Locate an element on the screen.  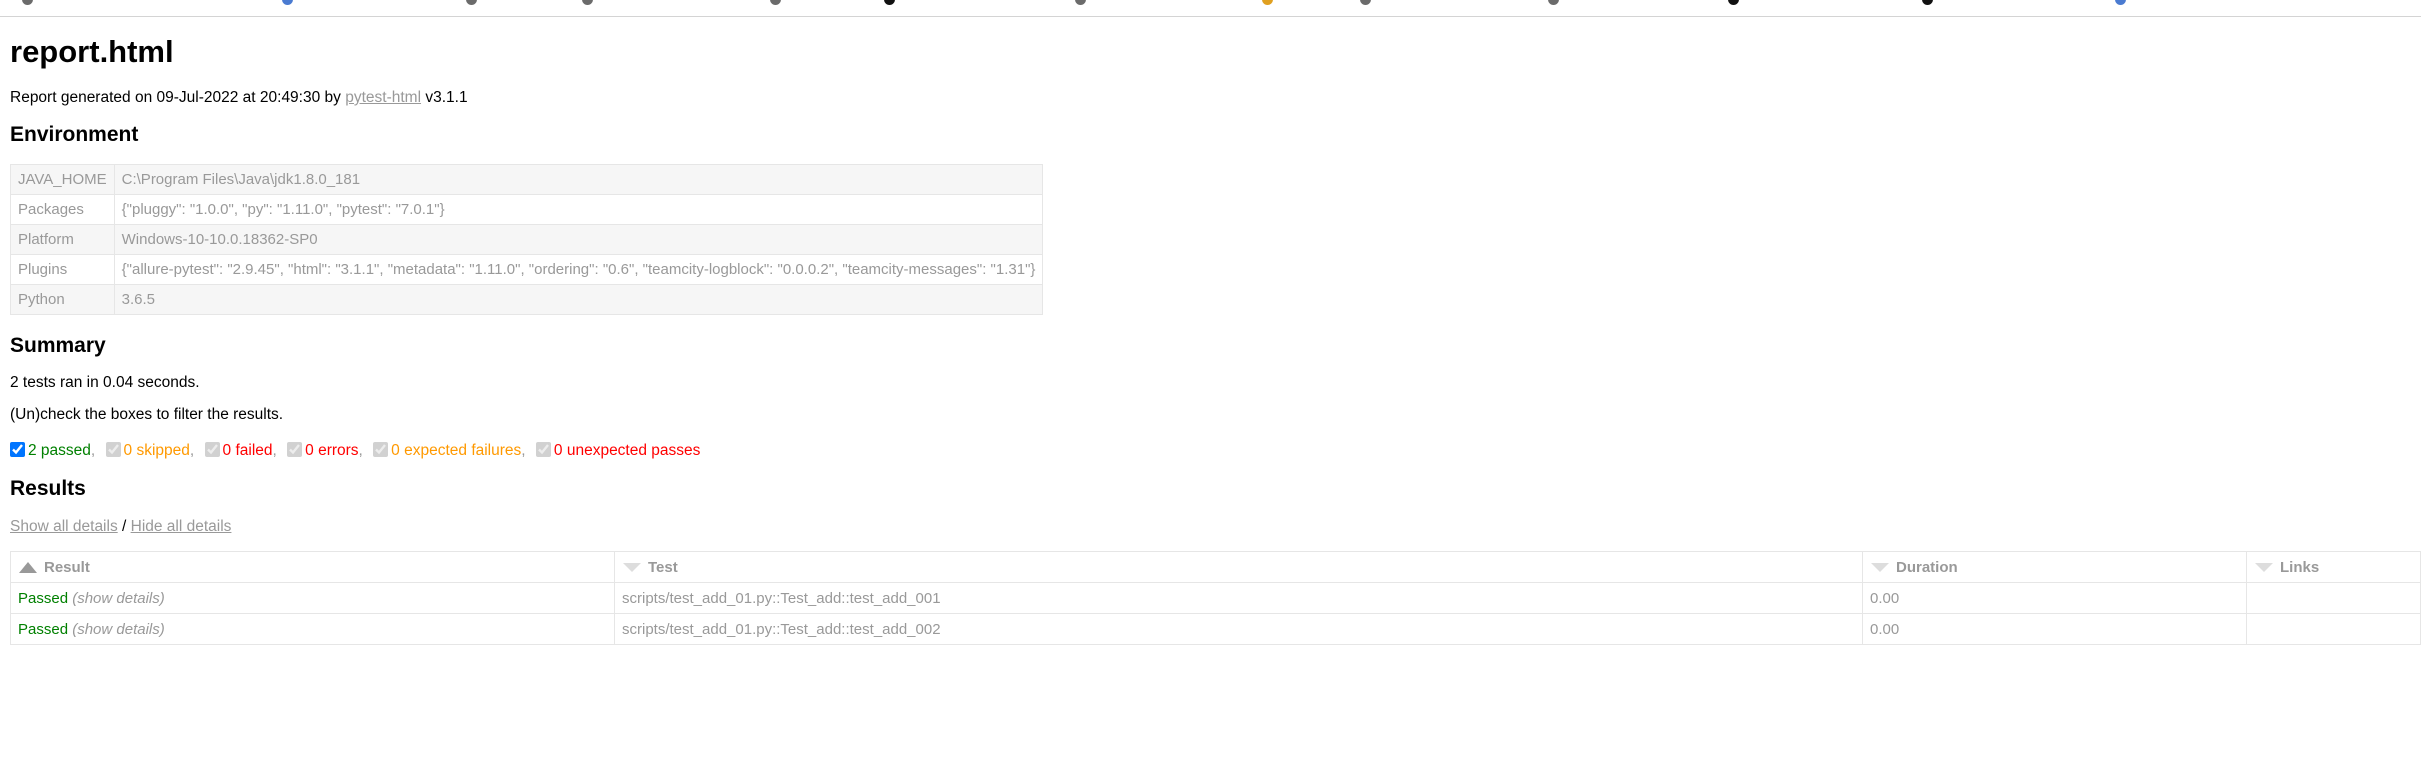
generator-version: v3.1.1 is located at coordinates (446, 97).